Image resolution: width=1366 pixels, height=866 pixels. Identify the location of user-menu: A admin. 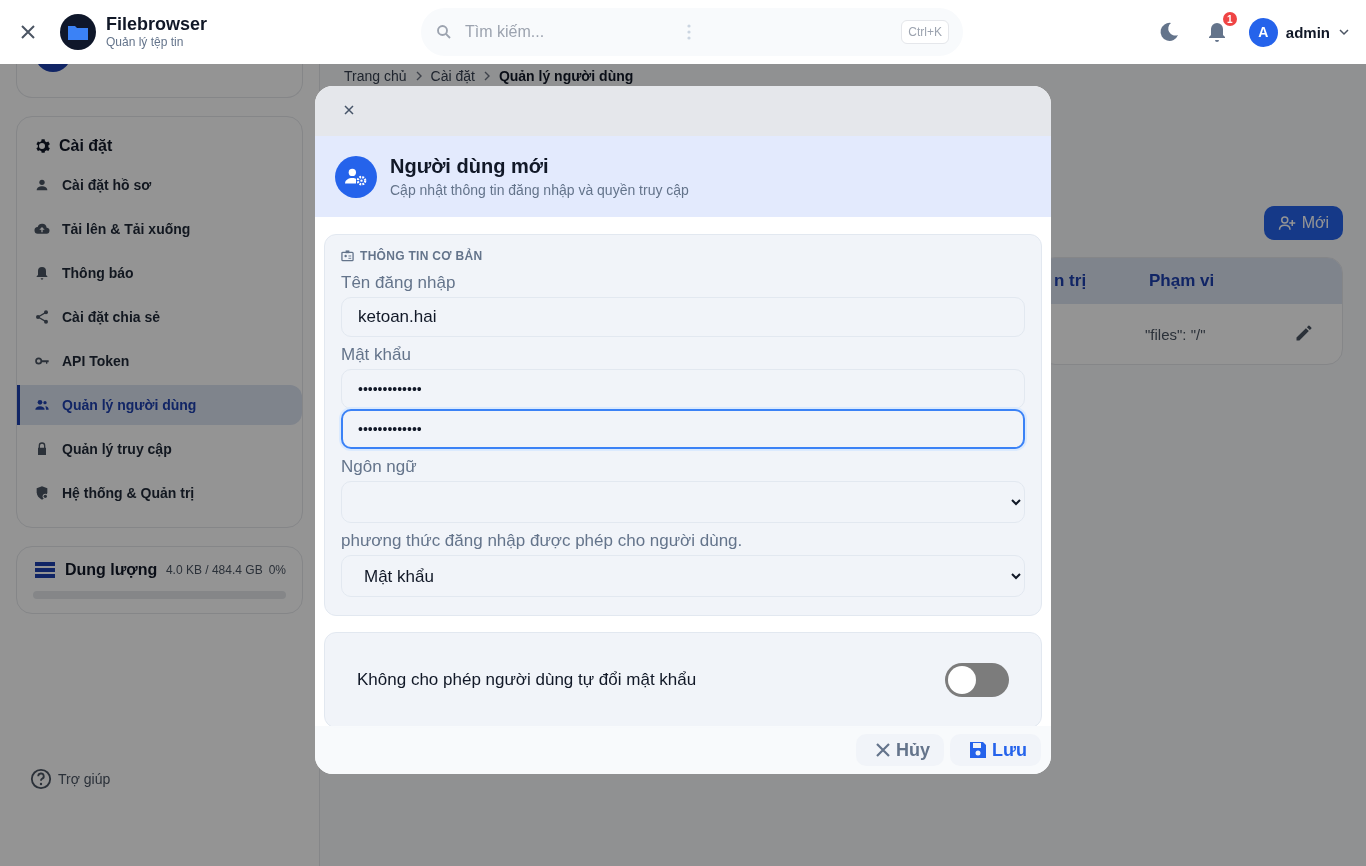
(1299, 32).